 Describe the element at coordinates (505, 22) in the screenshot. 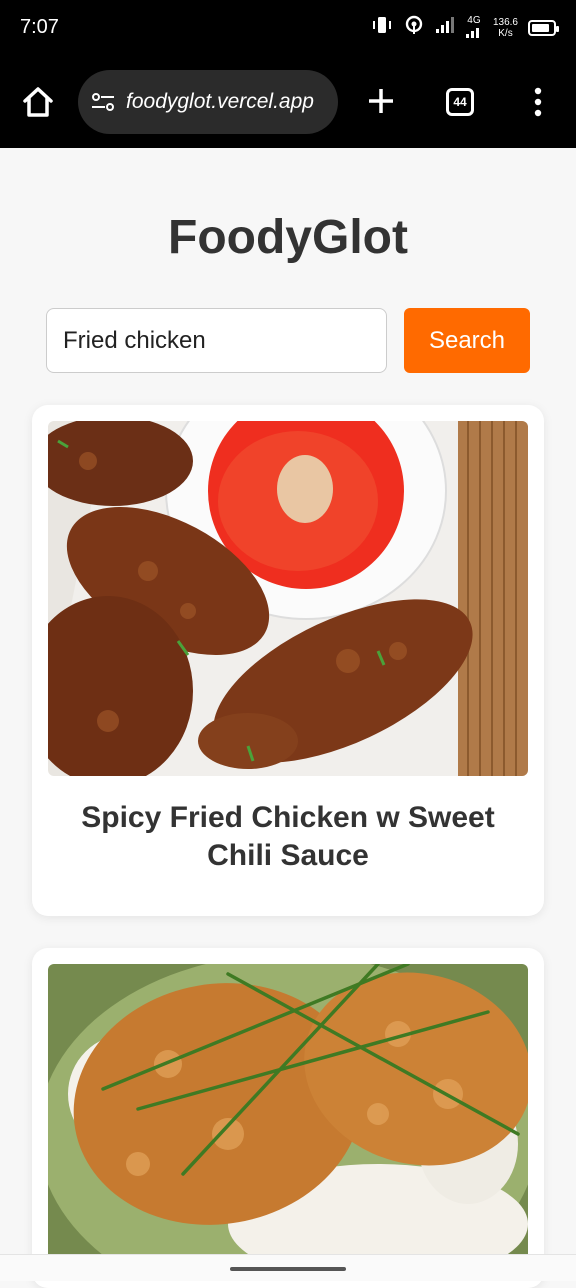

I see `net-speed-value: 136.6` at that location.